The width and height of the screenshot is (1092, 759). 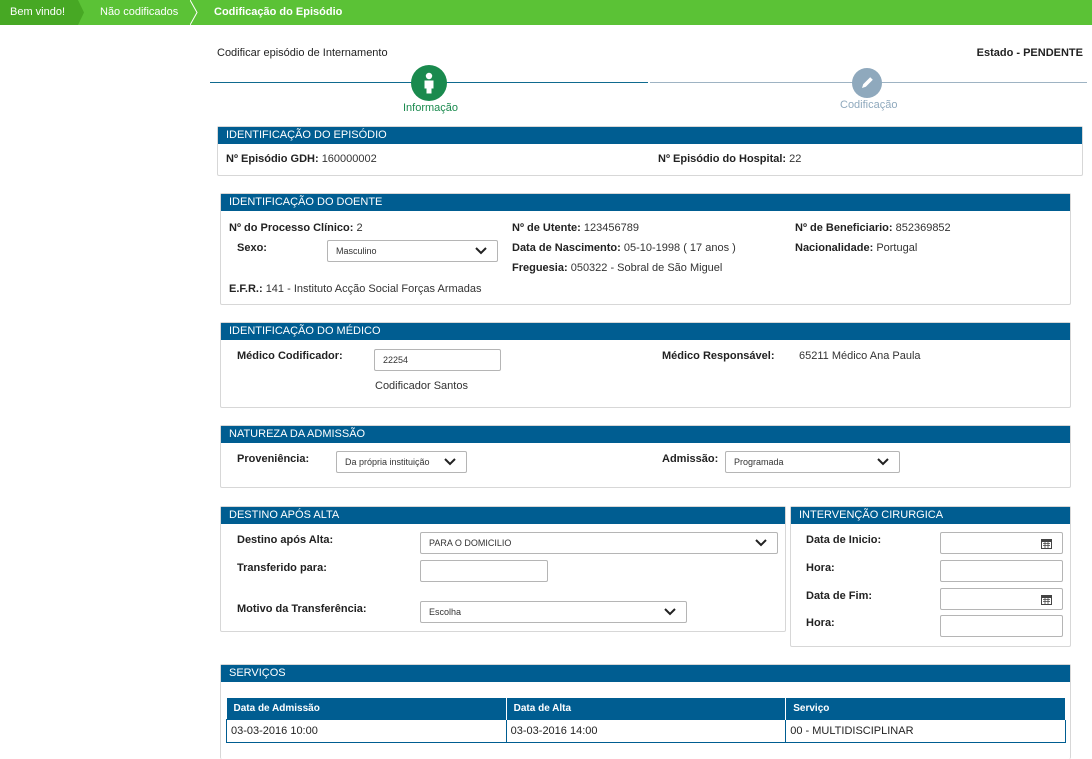 What do you see at coordinates (273, 459) in the screenshot?
I see `proveniencia-label: Proveniência:` at bounding box center [273, 459].